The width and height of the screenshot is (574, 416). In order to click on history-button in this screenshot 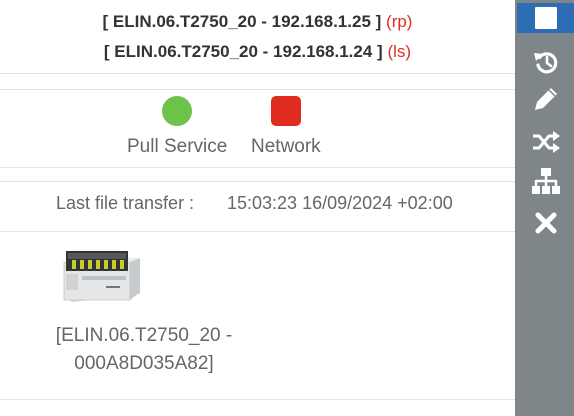, I will do `click(545, 62)`.